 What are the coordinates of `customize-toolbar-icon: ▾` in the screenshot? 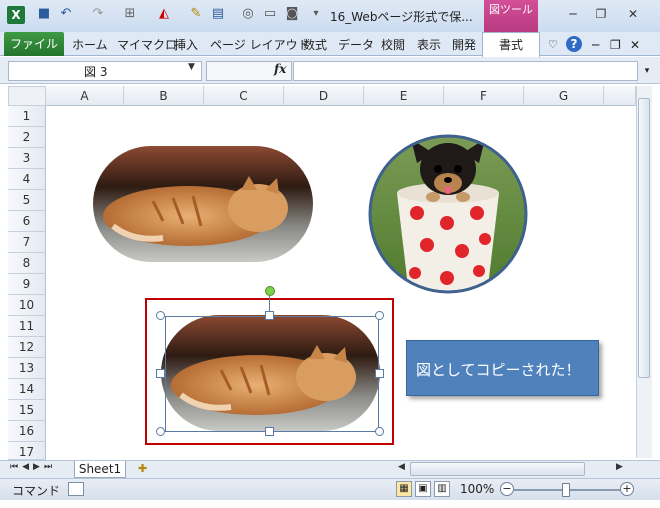 It's located at (316, 14).